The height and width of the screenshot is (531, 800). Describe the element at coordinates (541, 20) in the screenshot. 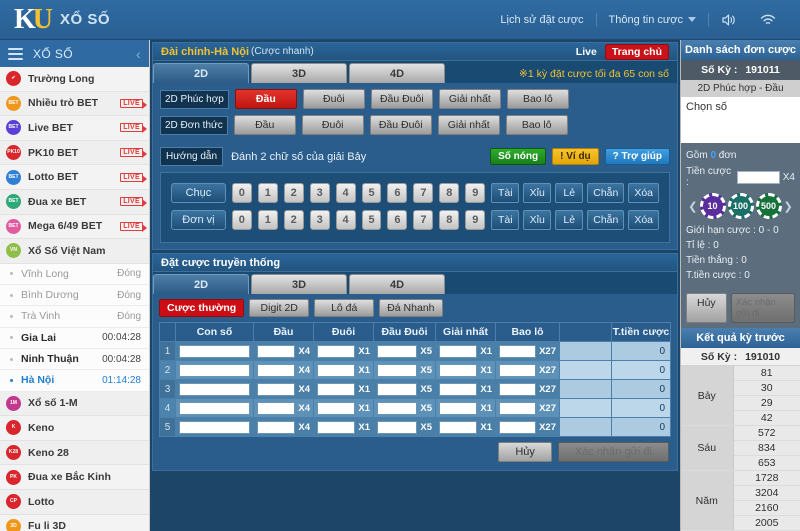

I see `nav-bet-history: Lịch sử đặt cược` at that location.